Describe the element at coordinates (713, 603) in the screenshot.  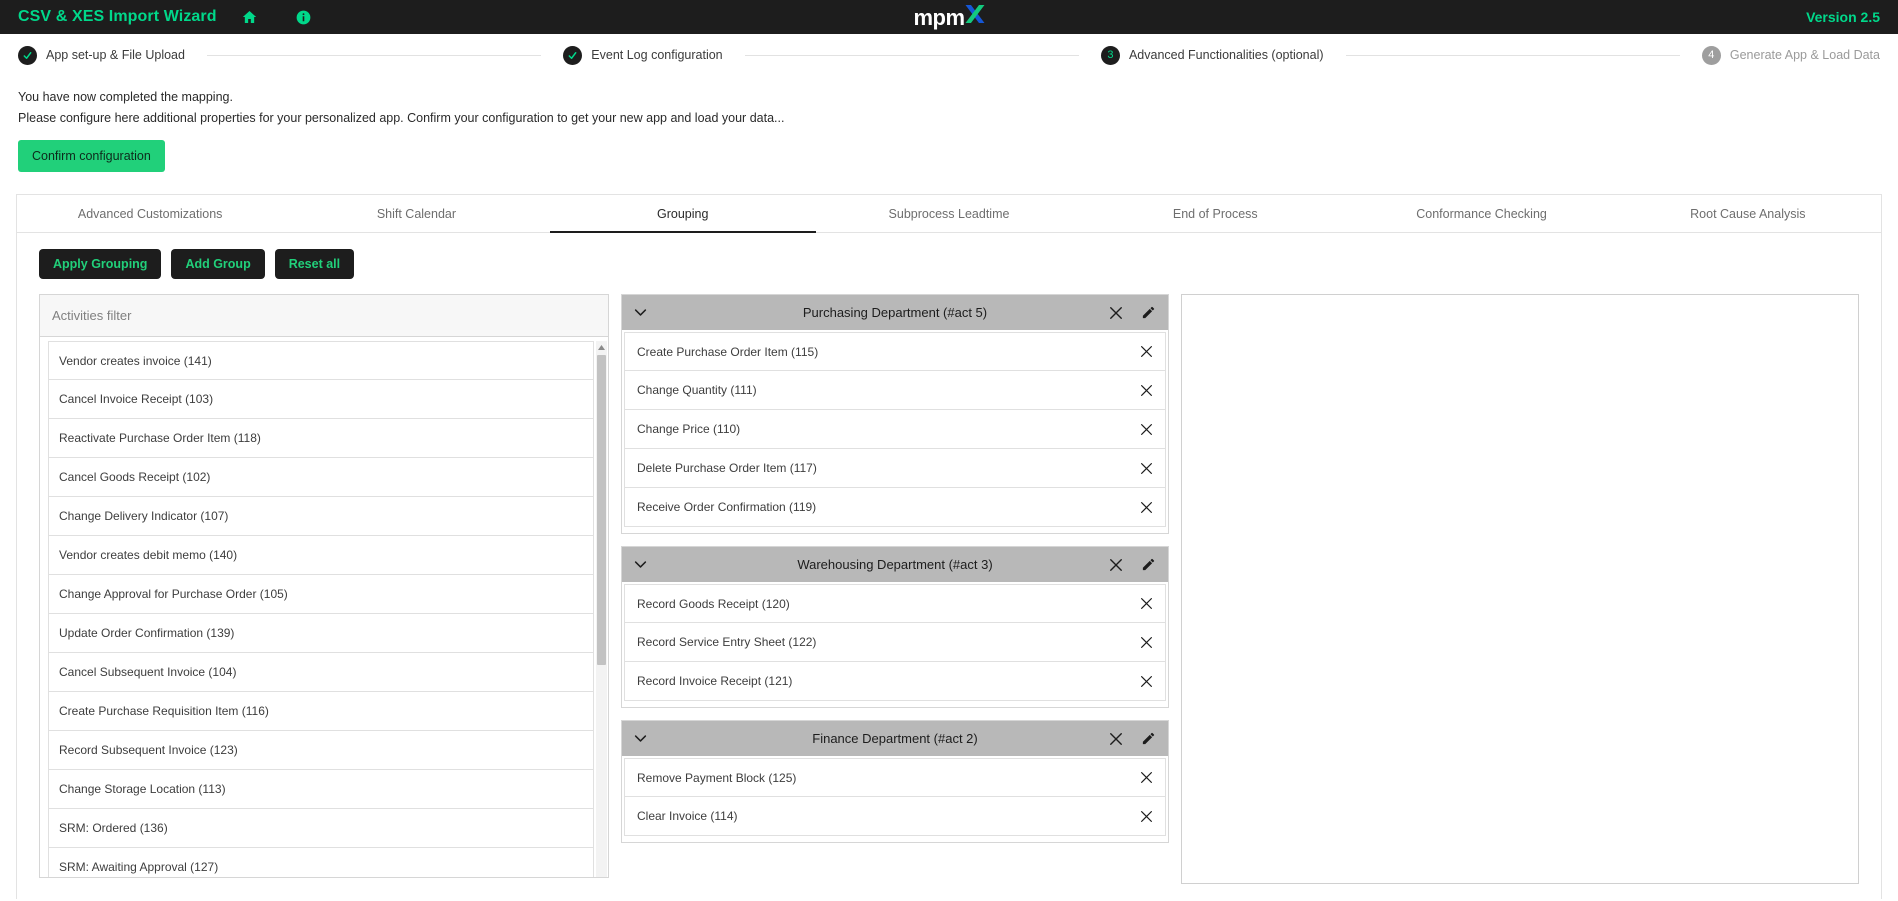
I see `group-item-label: Record Goods Receipt (120)` at that location.